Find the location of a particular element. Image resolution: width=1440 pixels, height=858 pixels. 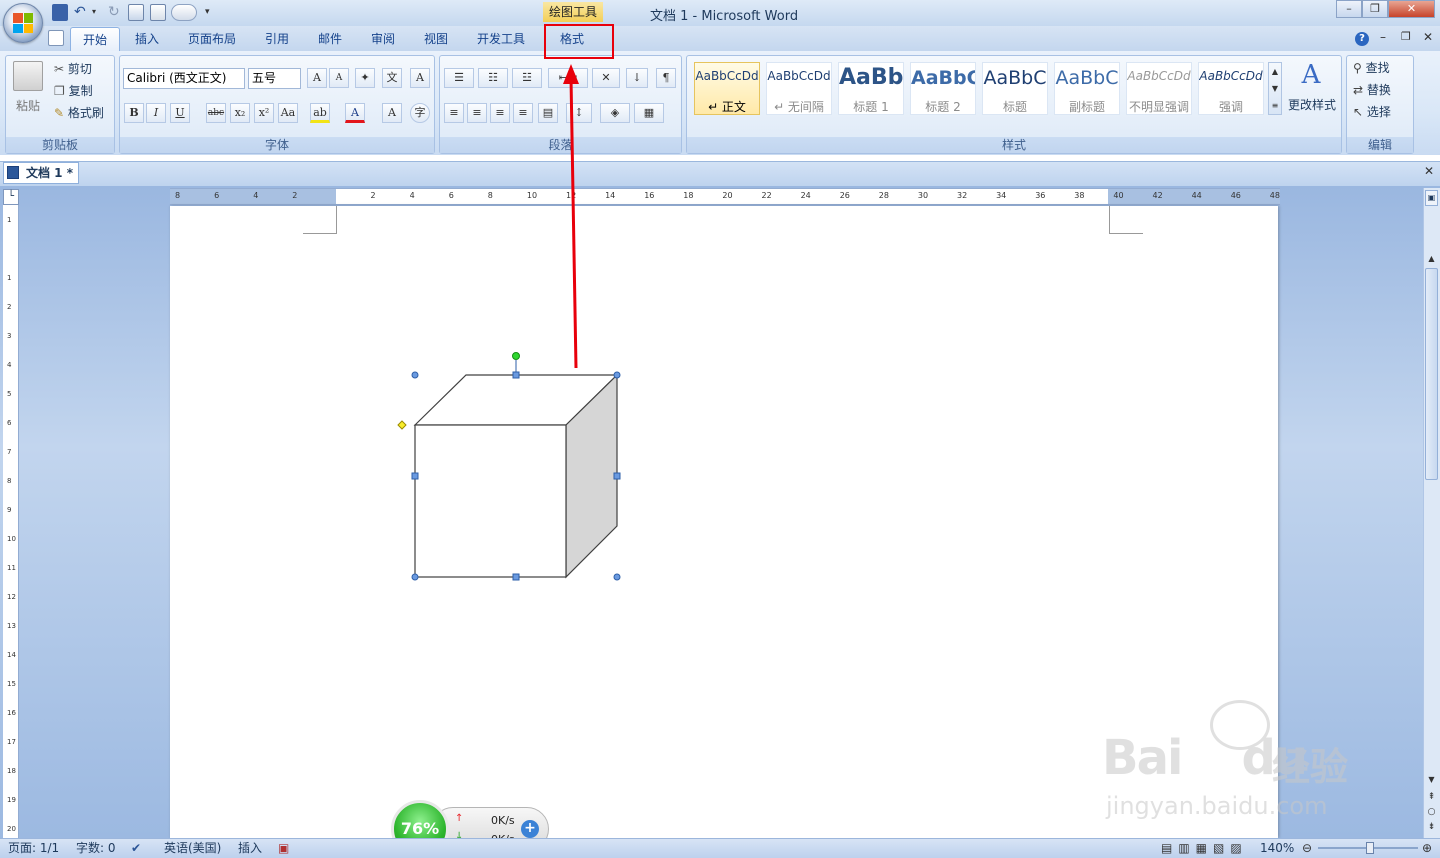

scroll-down-icon: ▼ is located at coordinates (1431, 780).